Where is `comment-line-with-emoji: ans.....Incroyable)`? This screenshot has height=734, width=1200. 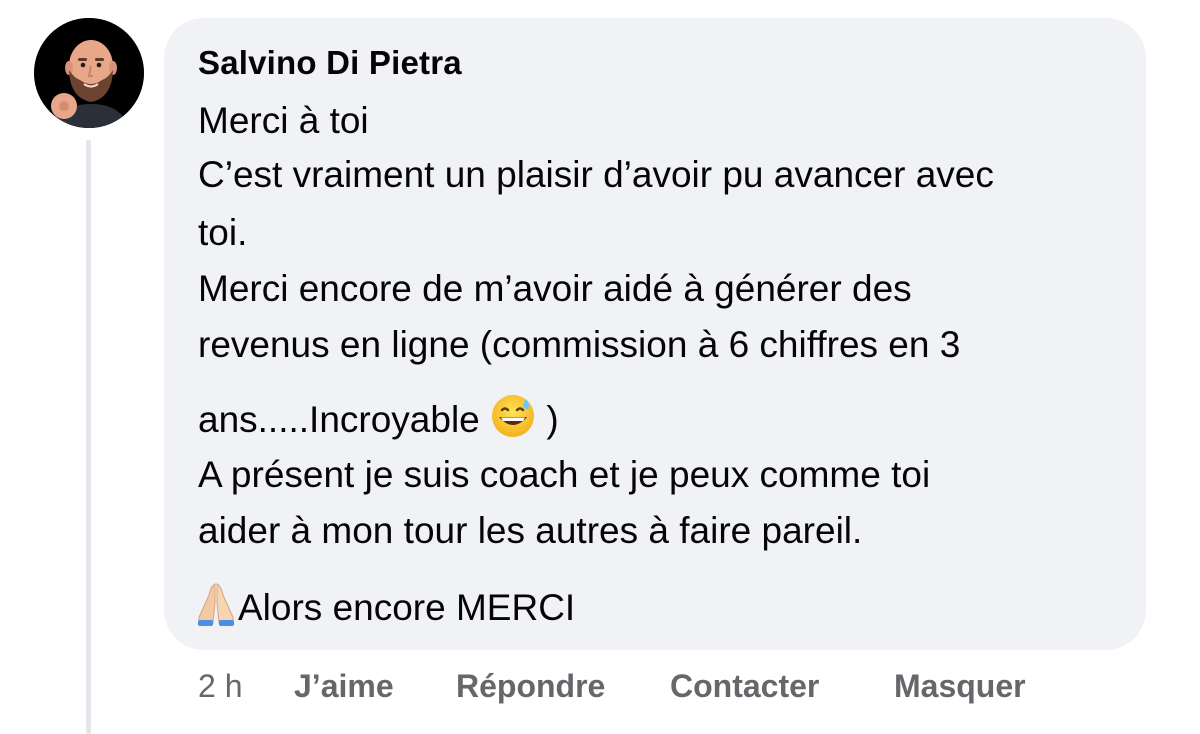 comment-line-with-emoji: ans.....Incroyable) is located at coordinates (378, 420).